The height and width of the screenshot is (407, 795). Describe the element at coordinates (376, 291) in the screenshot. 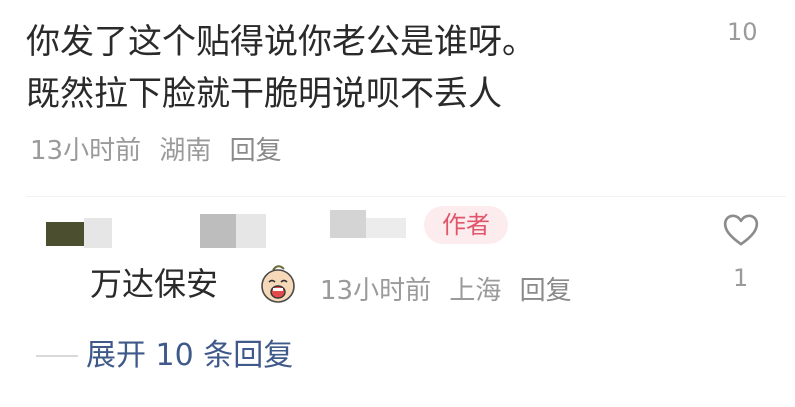

I see `reply-time: 13小时前` at that location.